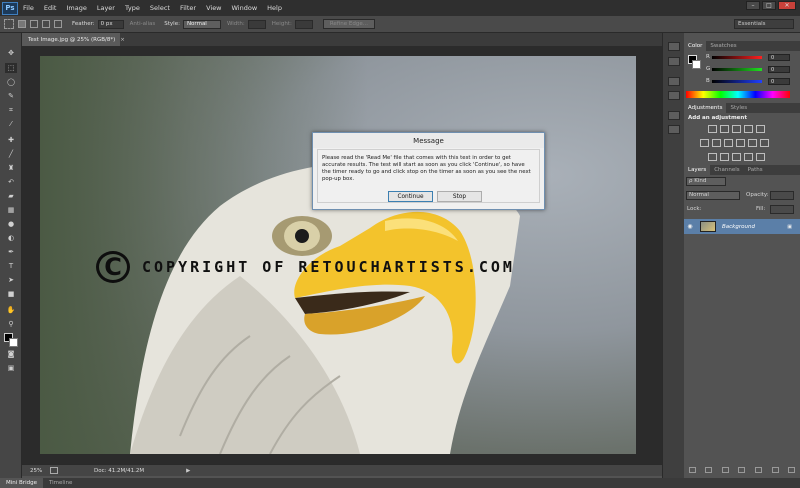  I want to click on crop-tool-icon: ⌗, so click(11, 110).